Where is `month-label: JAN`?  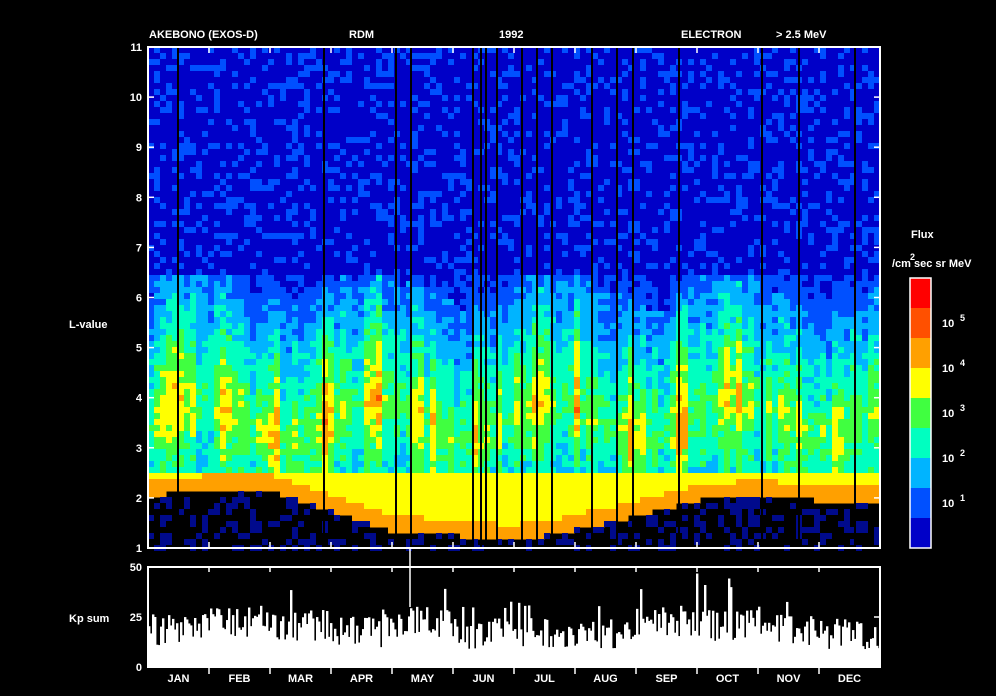
month-label: JAN is located at coordinates (178, 679).